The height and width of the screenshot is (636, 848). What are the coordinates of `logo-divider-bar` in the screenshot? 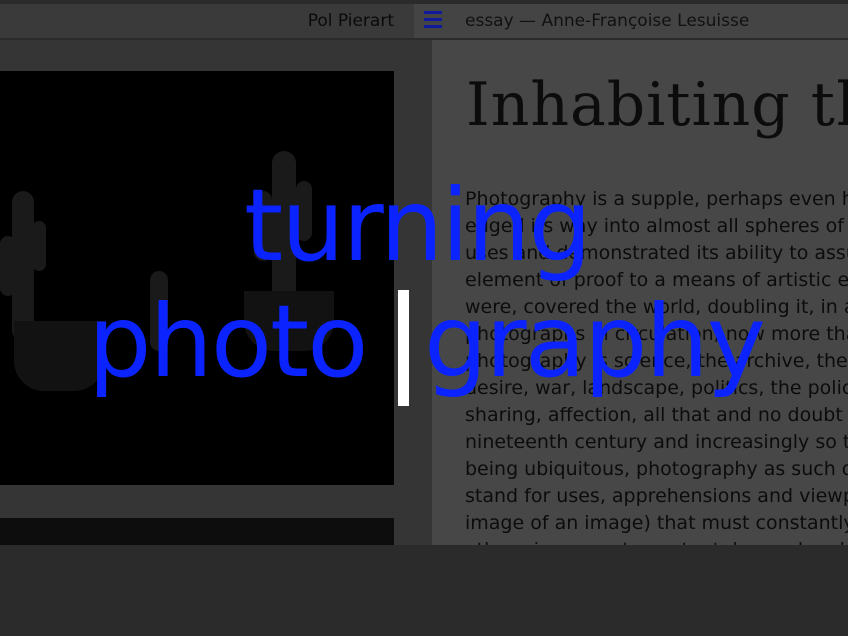 It's located at (403, 348).